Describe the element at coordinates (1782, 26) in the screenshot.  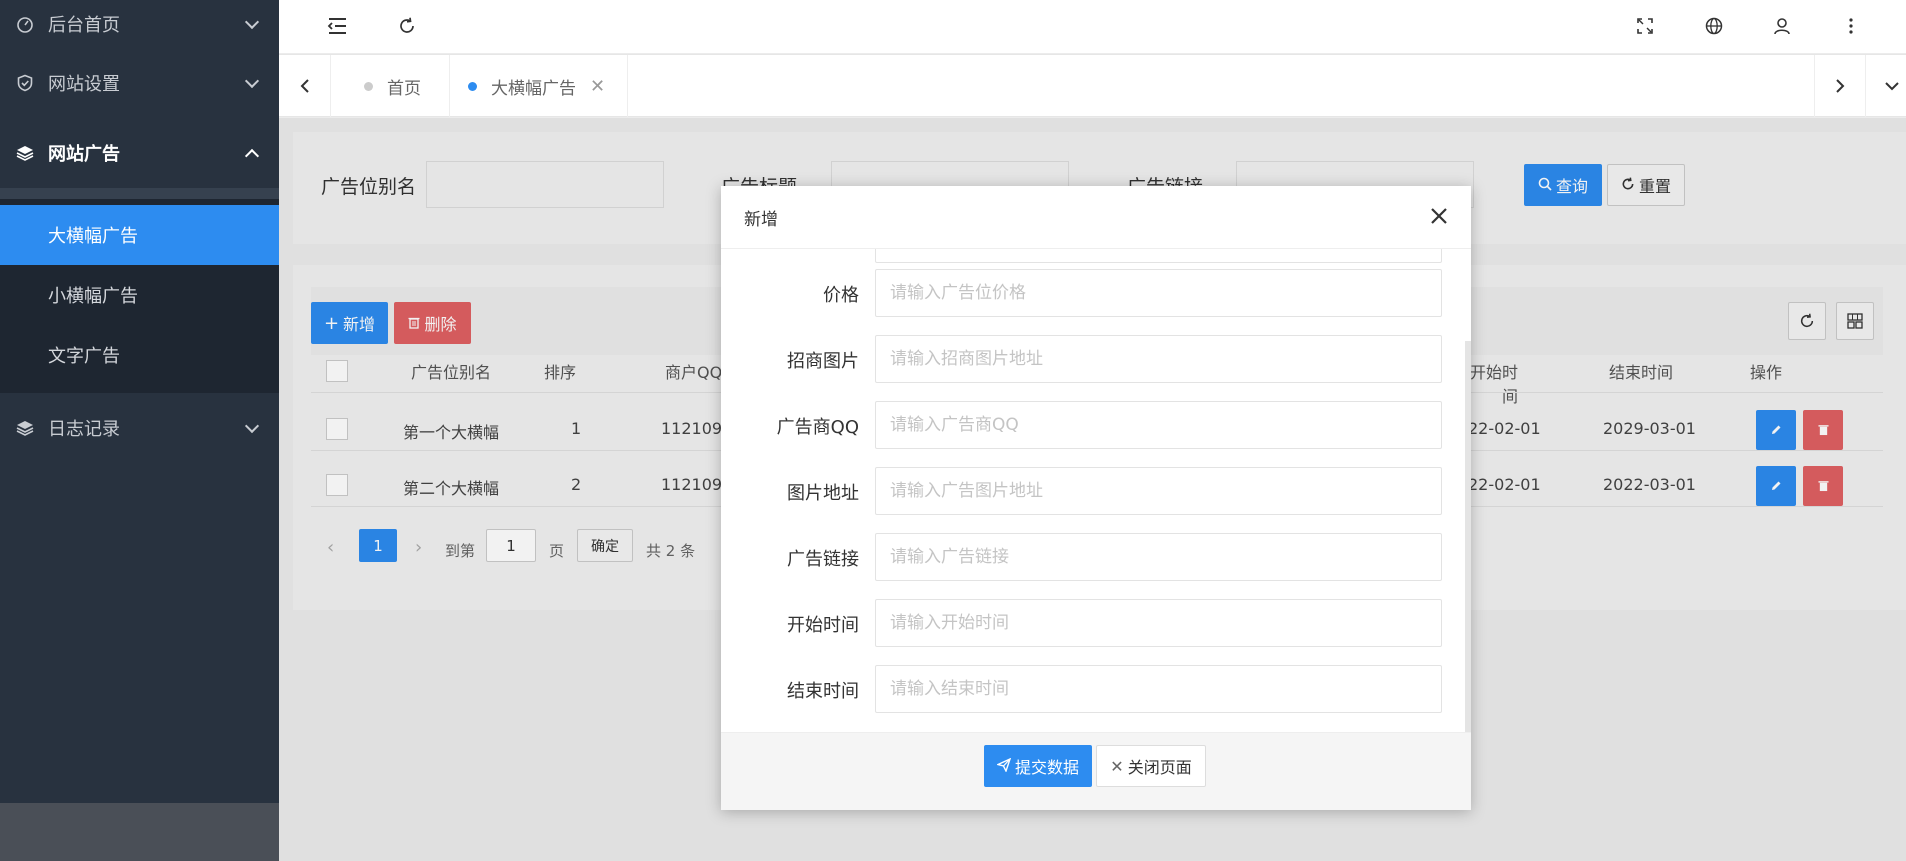
I see `user-icon` at that location.